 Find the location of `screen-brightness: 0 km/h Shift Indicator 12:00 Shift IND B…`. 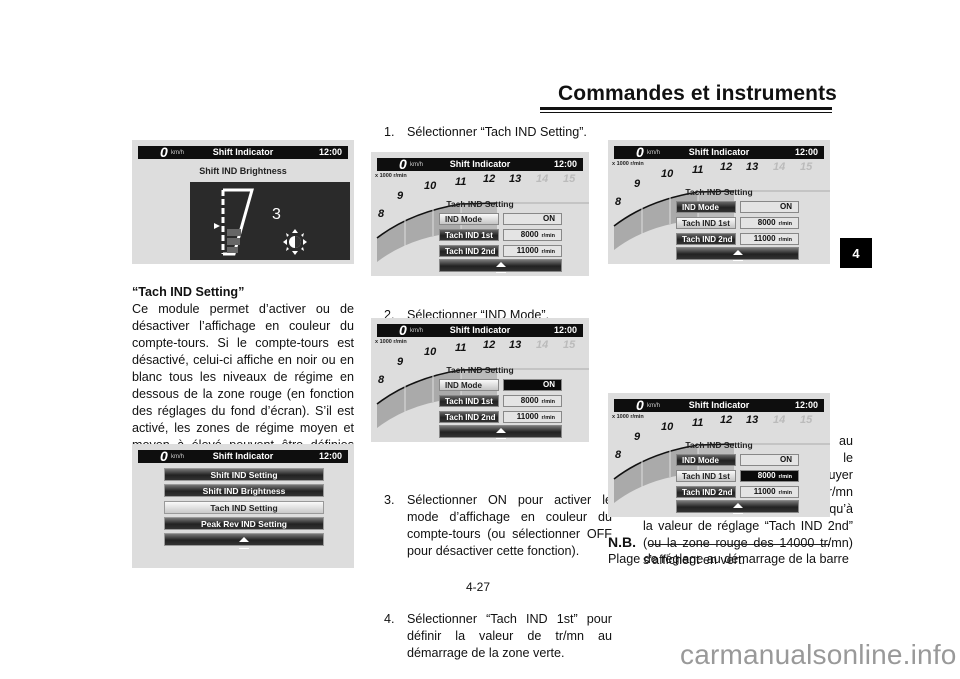

screen-brightness: 0 km/h Shift Indicator 12:00 Shift IND B… is located at coordinates (243, 202).